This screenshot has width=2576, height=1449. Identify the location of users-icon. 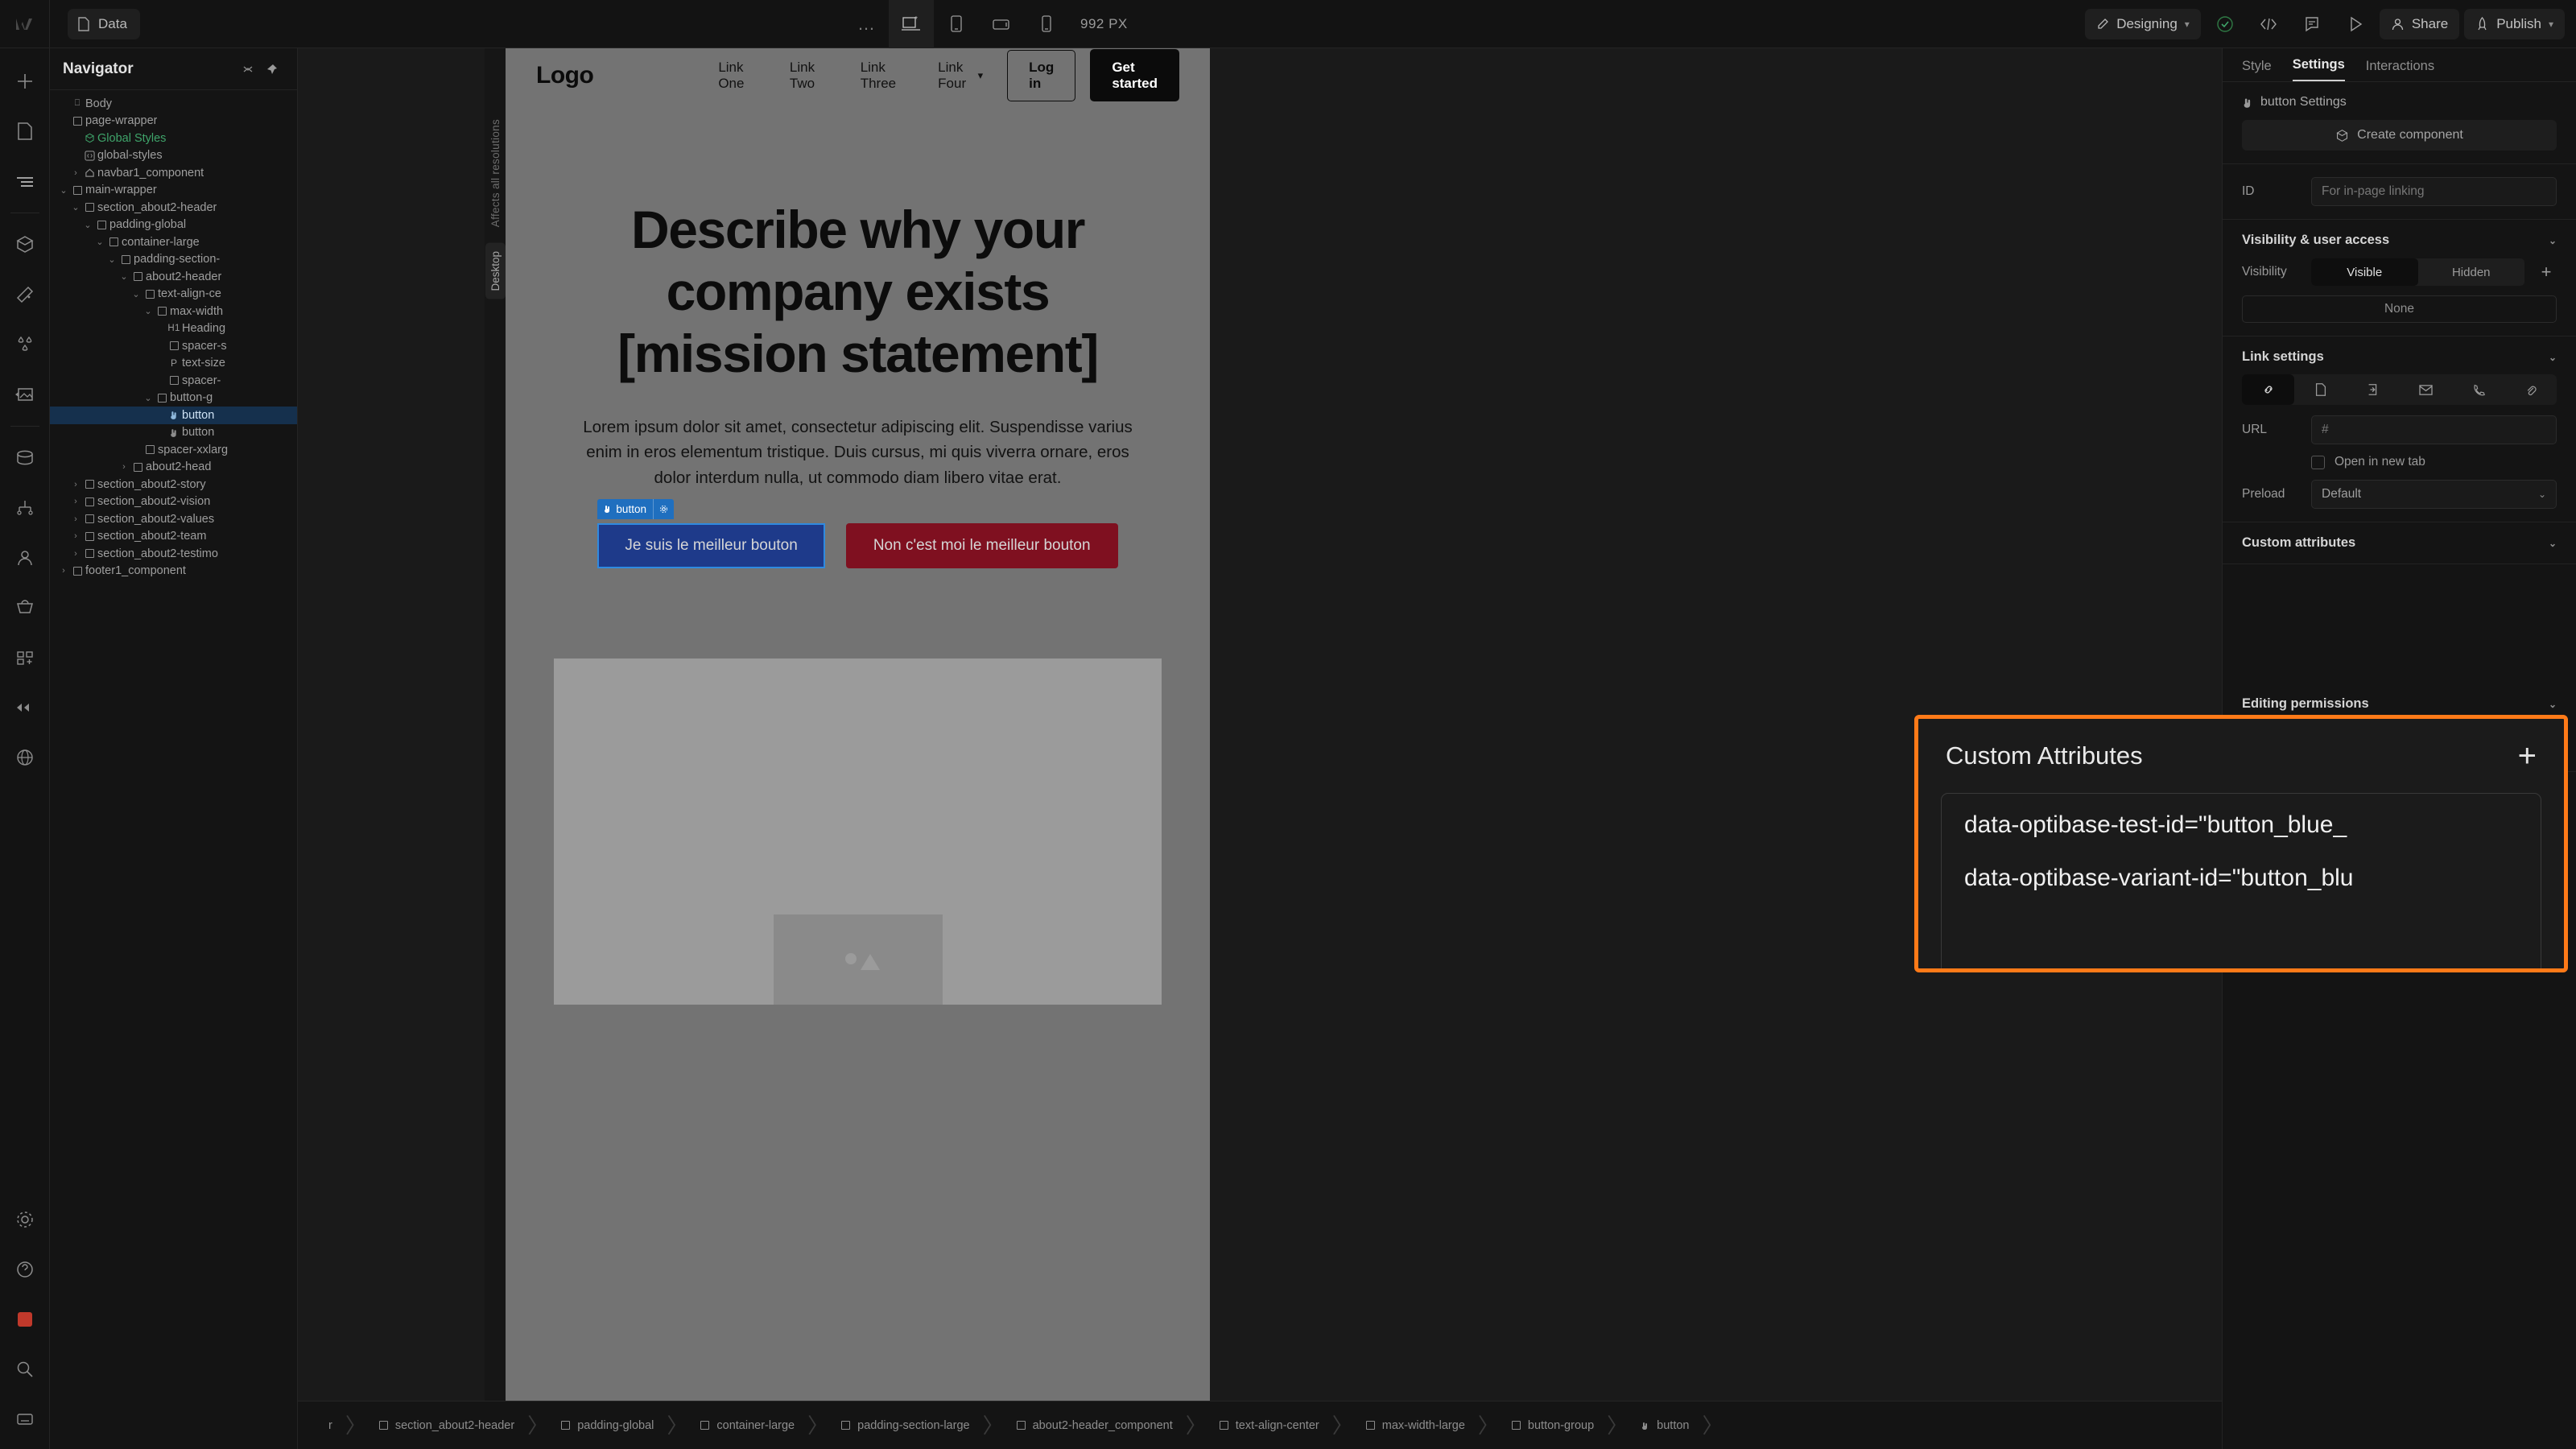
(25, 558).